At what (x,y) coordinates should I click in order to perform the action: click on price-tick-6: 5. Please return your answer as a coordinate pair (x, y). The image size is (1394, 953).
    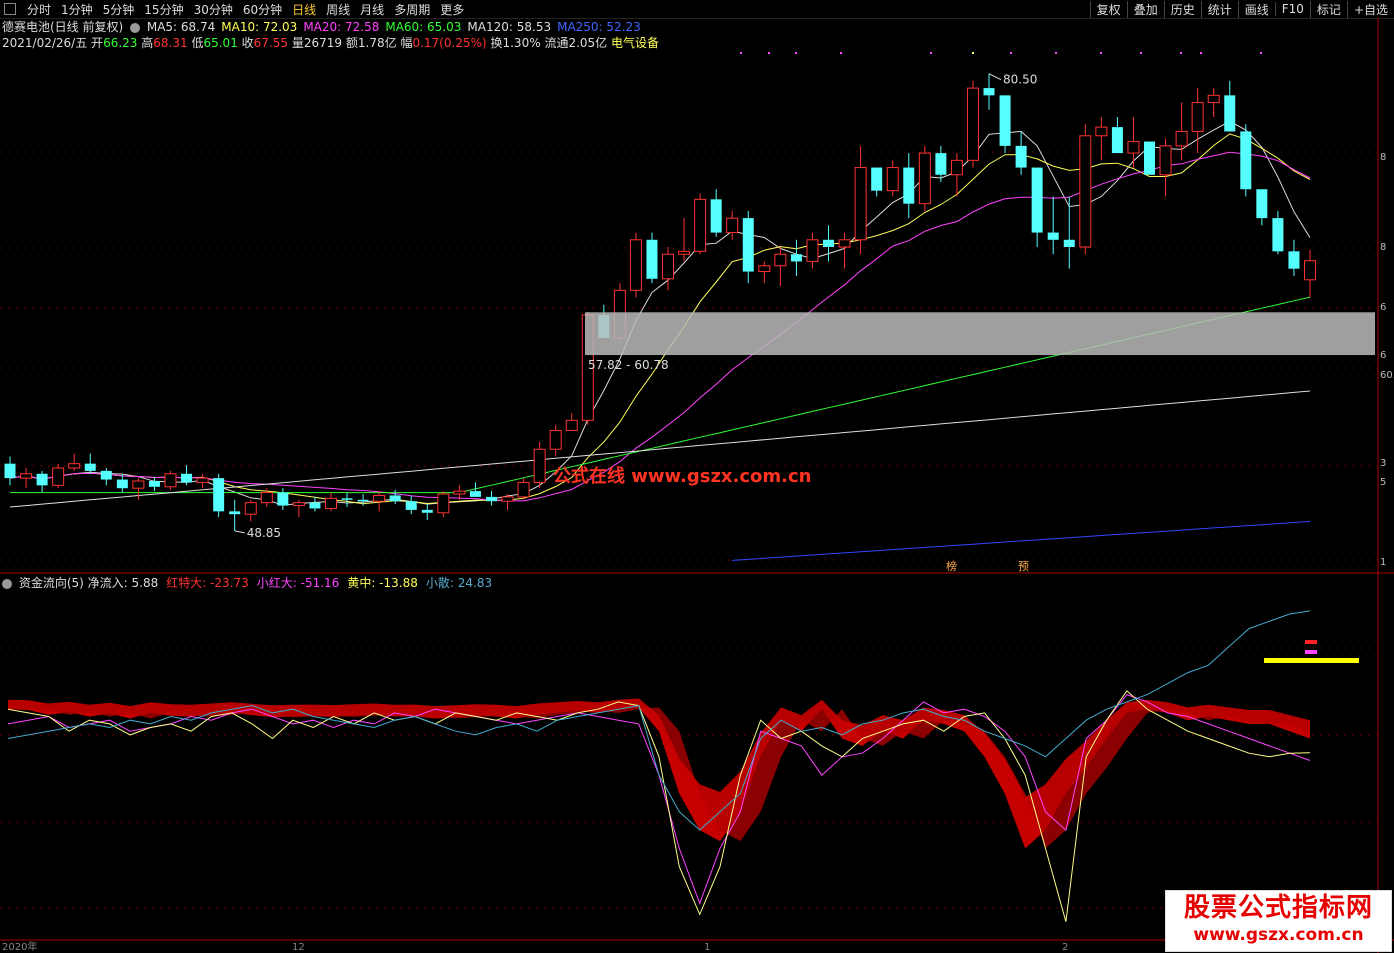
    Looking at the image, I should click on (1383, 482).